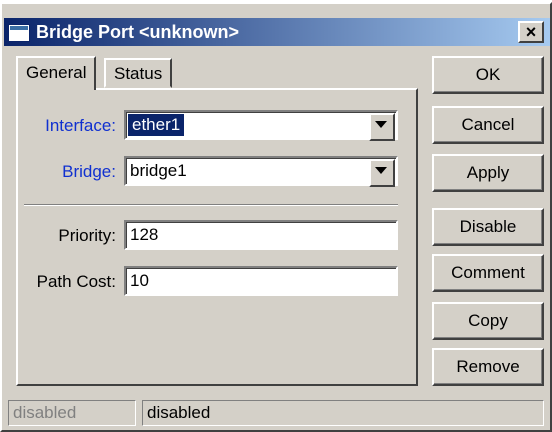 The width and height of the screenshot is (552, 432). I want to click on close-button: ×, so click(531, 32).